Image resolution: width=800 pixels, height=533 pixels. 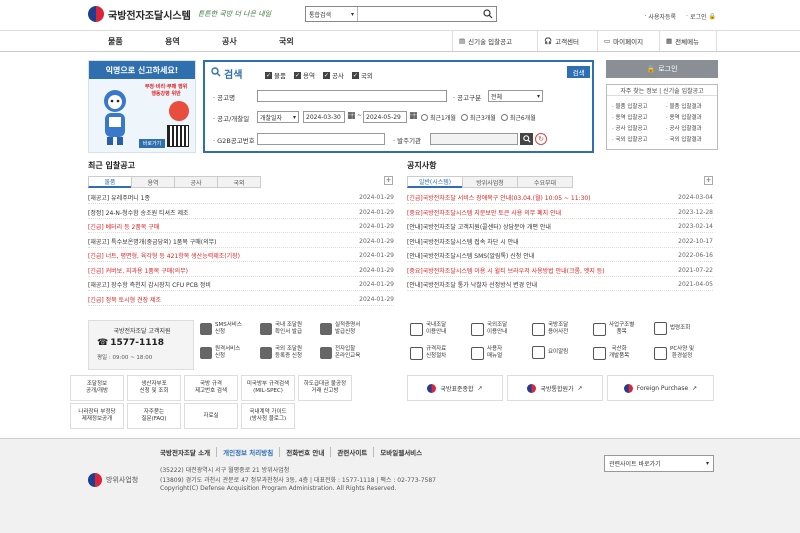 I want to click on quick-goods-bid: · 물품 입찰공고, so click(x=630, y=106).